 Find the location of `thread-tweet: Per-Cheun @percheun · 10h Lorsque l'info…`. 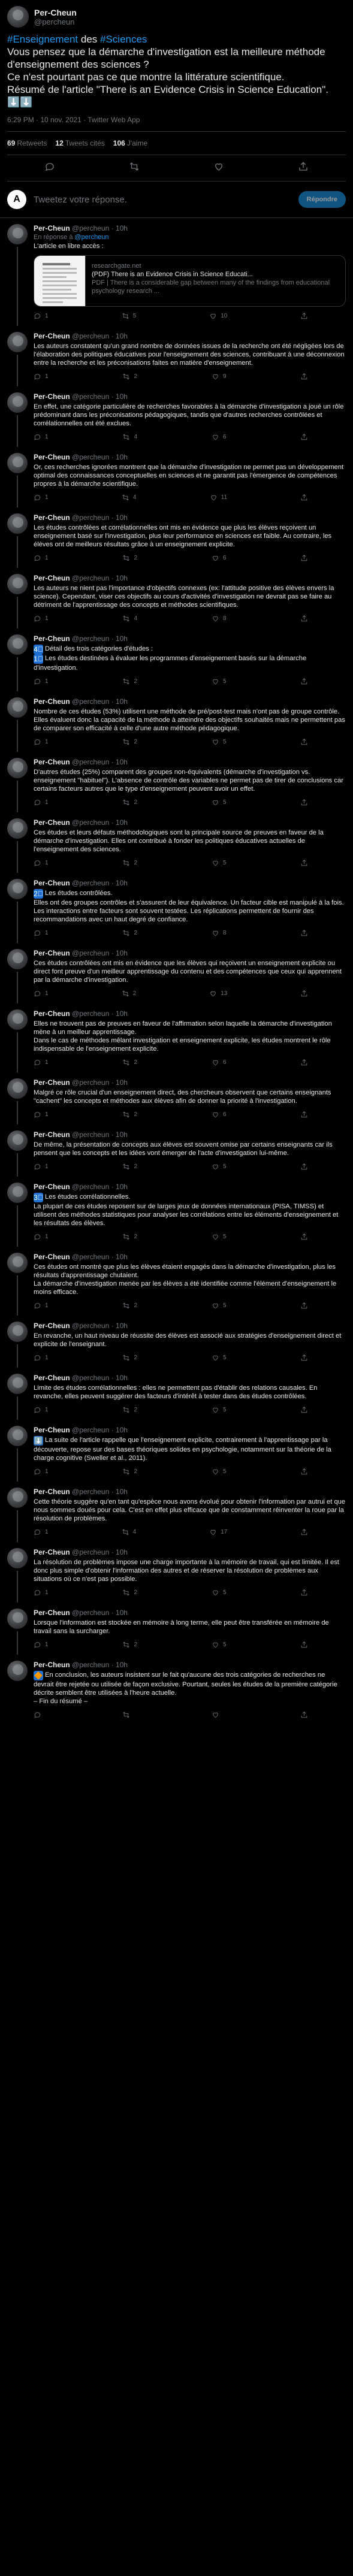

thread-tweet: Per-Cheun @percheun · 10h Lorsque l'info… is located at coordinates (176, 1629).